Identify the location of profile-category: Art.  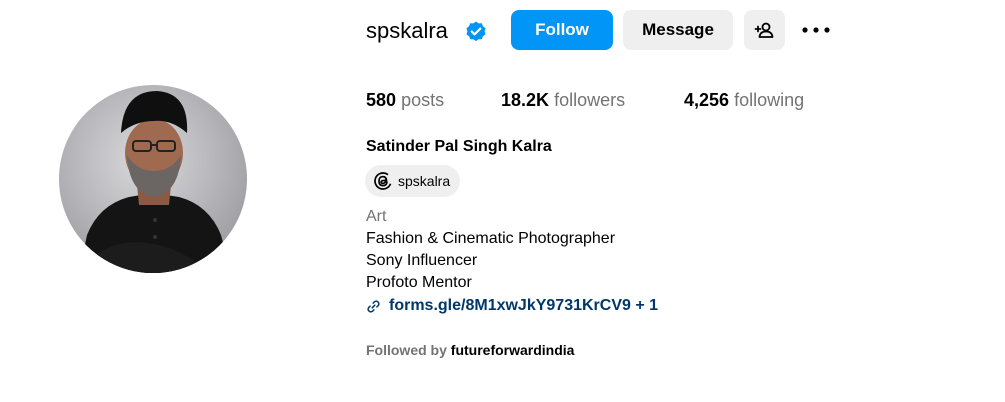
(376, 216).